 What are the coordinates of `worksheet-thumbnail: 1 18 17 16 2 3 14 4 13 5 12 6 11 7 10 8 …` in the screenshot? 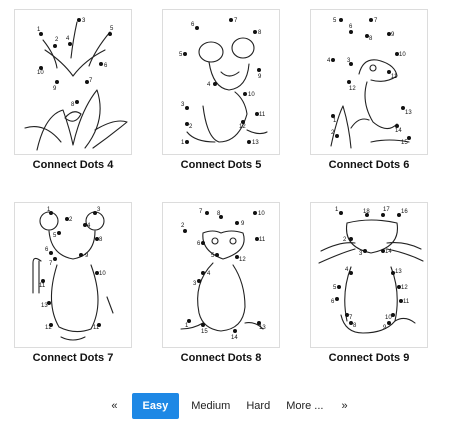 It's located at (369, 275).